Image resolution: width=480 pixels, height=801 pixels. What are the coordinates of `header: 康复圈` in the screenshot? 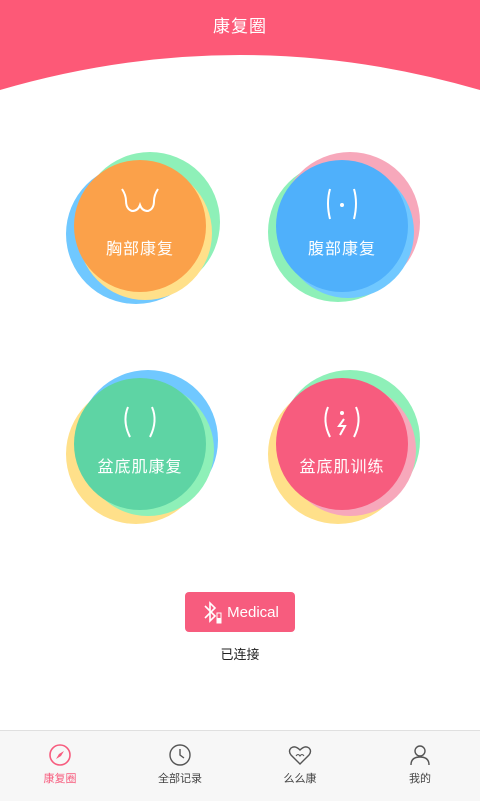 It's located at (240, 50).